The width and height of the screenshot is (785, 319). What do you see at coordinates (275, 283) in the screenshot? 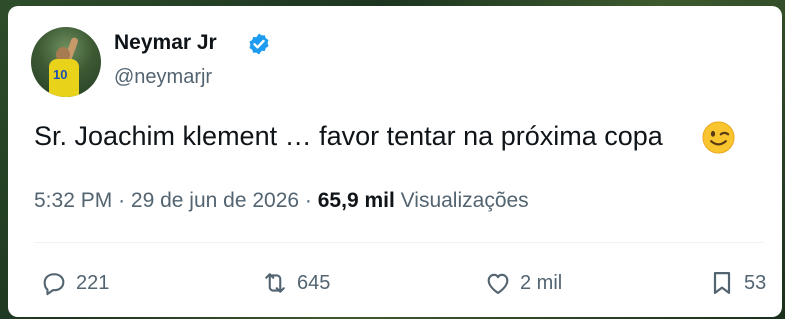
I see `repost-icon` at bounding box center [275, 283].